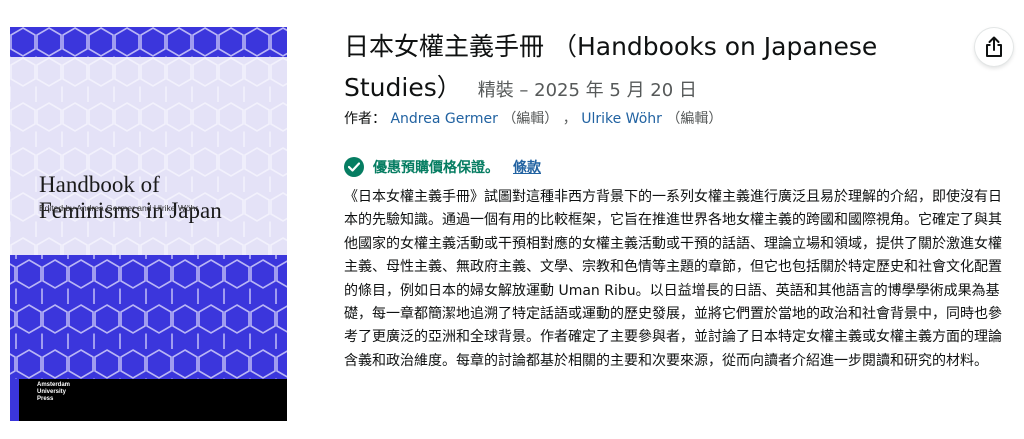  I want to click on product-title-continued: Studies） 精裝 – 2025 年 5 月 20 日, so click(520, 89).